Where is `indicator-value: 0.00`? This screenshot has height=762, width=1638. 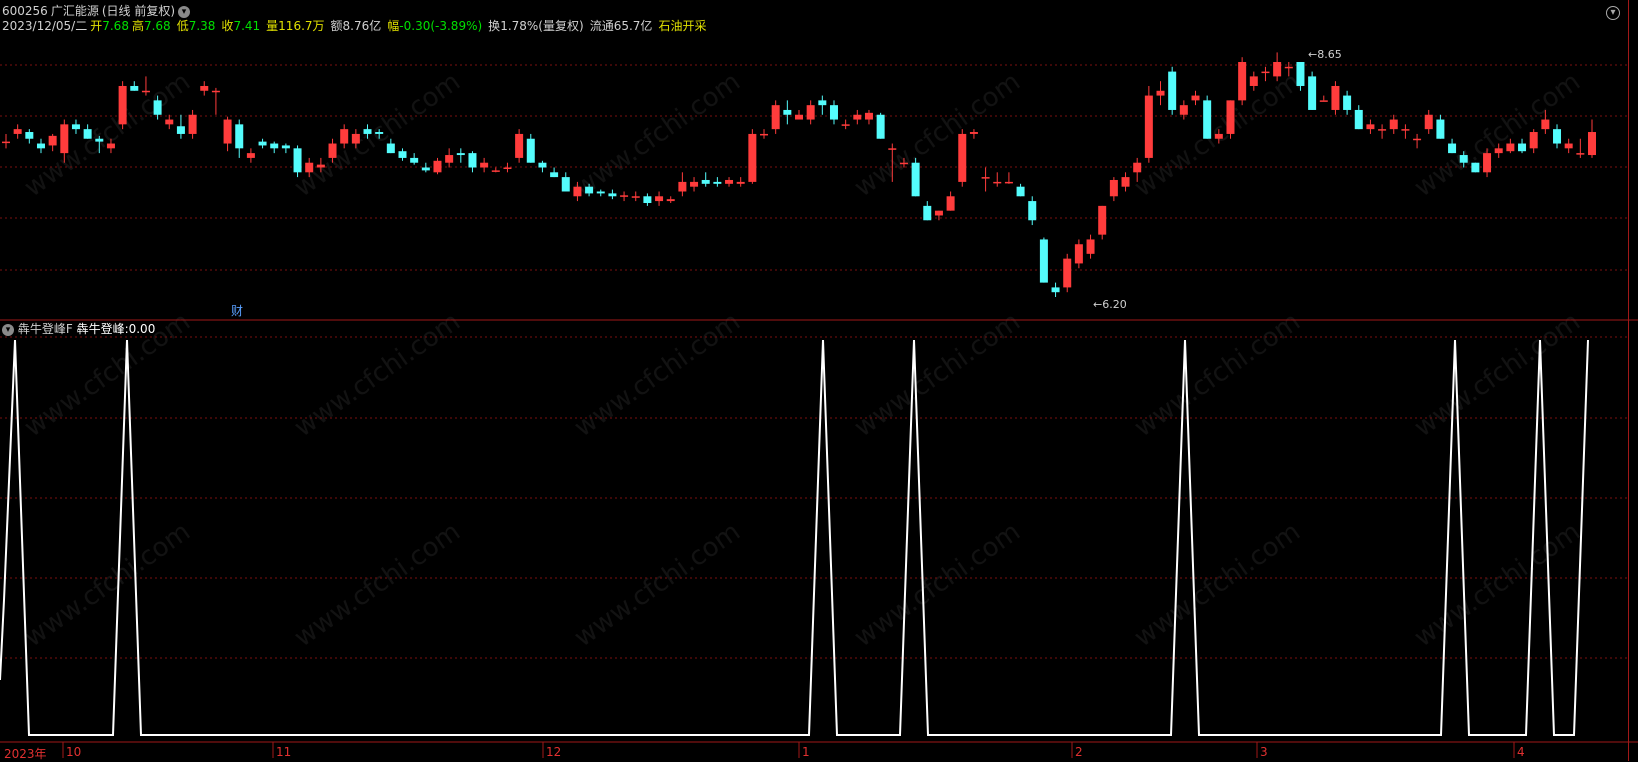 indicator-value: 0.00 is located at coordinates (142, 329).